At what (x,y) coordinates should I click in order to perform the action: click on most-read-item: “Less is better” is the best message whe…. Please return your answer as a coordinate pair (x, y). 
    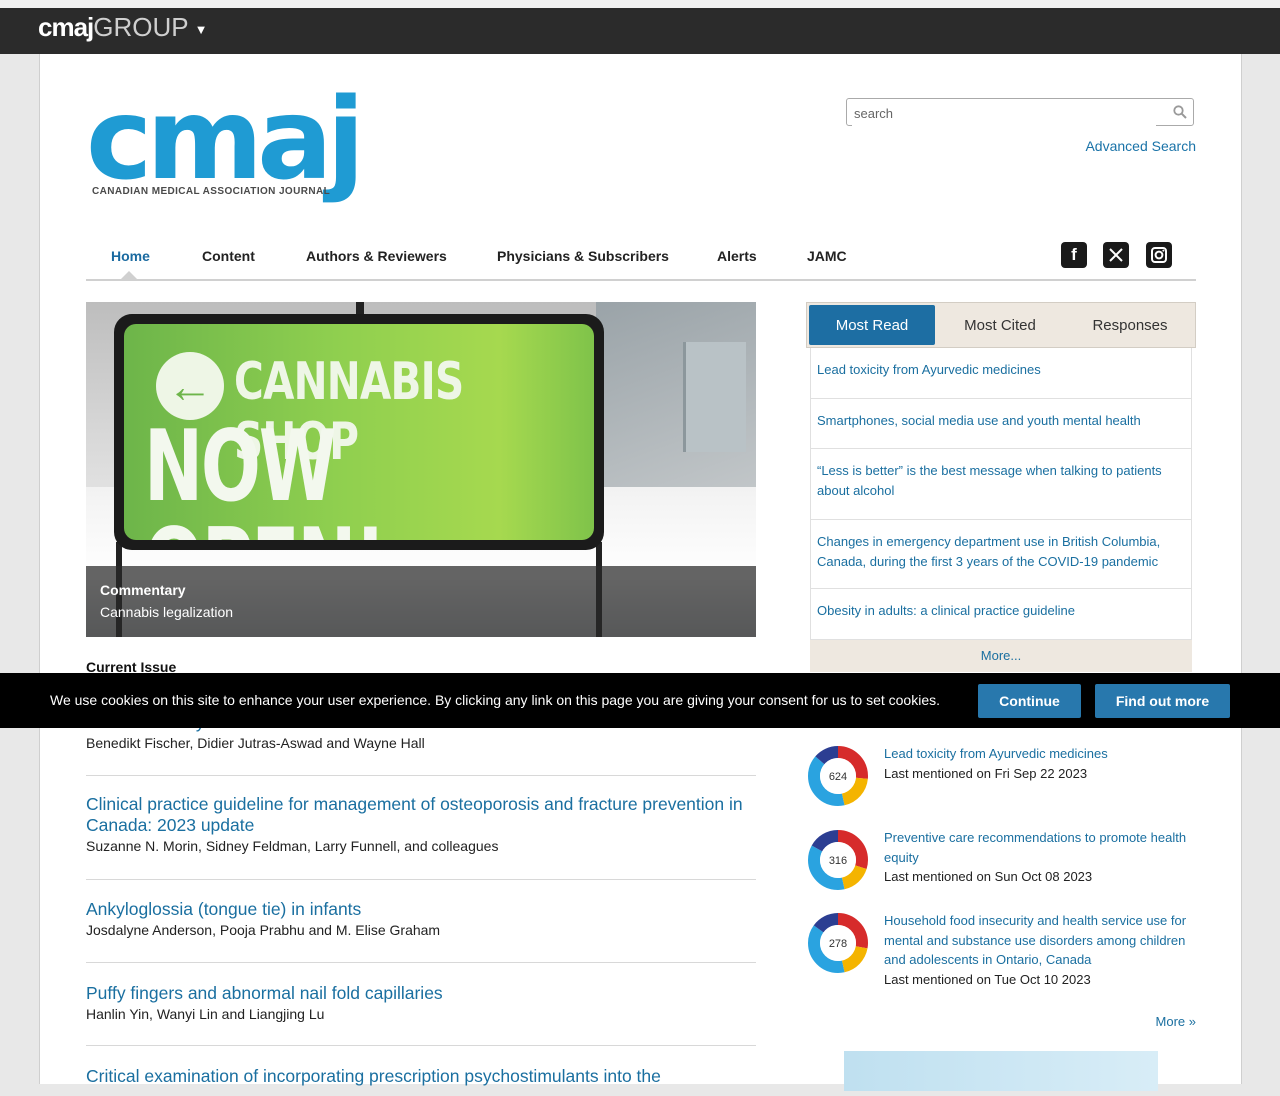
    Looking at the image, I should click on (1001, 484).